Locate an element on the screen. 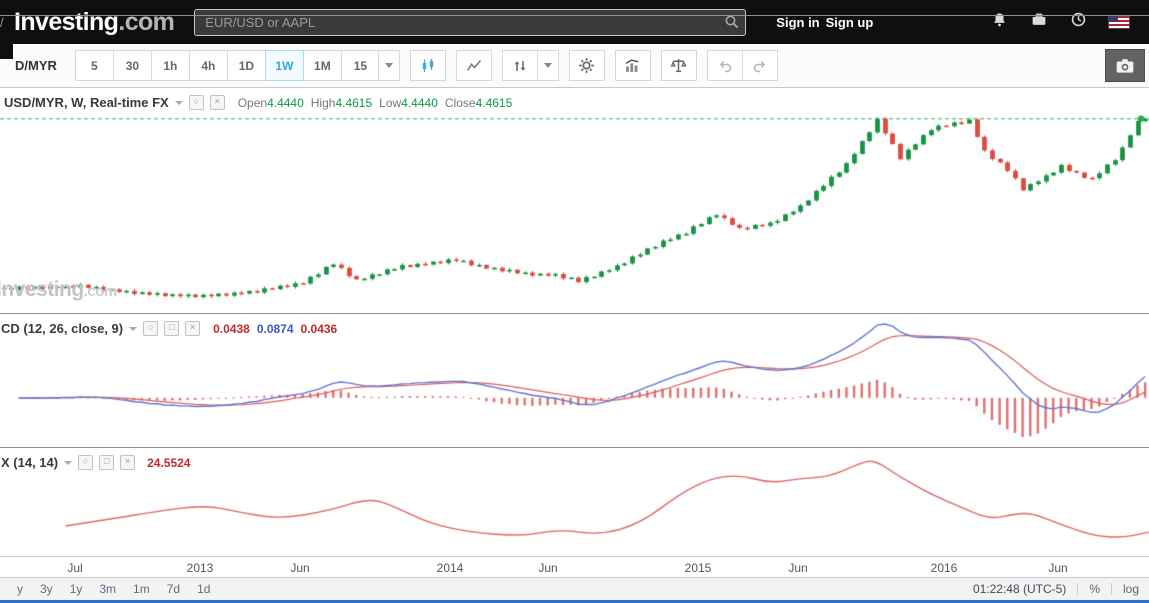 This screenshot has height=603, width=1149. range-1d-button: 1d is located at coordinates (203, 589).